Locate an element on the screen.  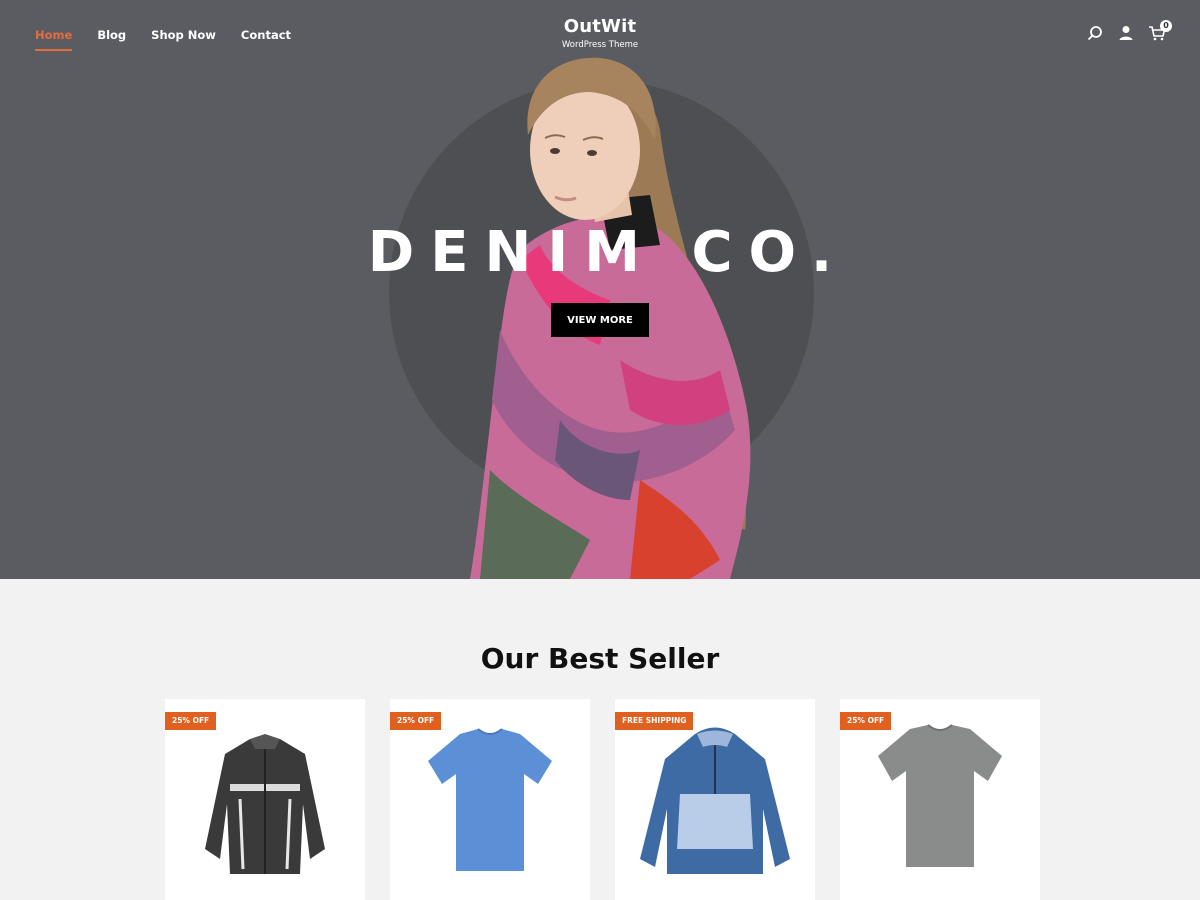
product-card: FREE SHIPPING is located at coordinates (715, 799).